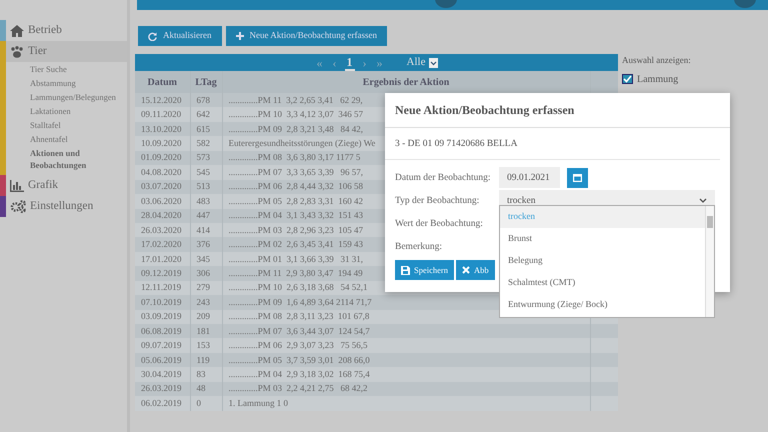 The width and height of the screenshot is (768, 432). Describe the element at coordinates (602, 217) in the screenshot. I see `dropdown-option: trocken` at that location.